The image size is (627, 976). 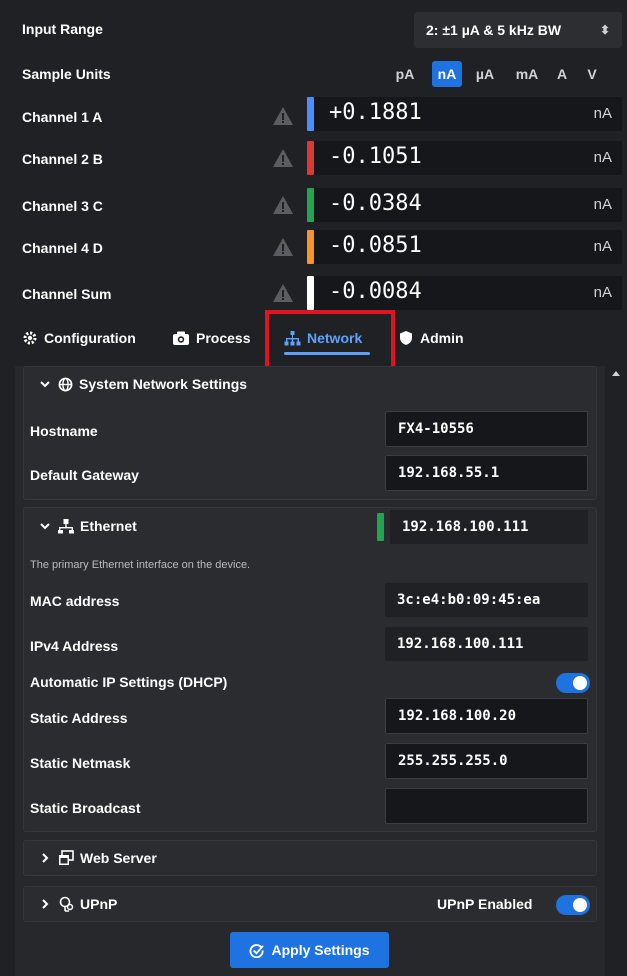 What do you see at coordinates (66, 857) in the screenshot?
I see `window-icon` at bounding box center [66, 857].